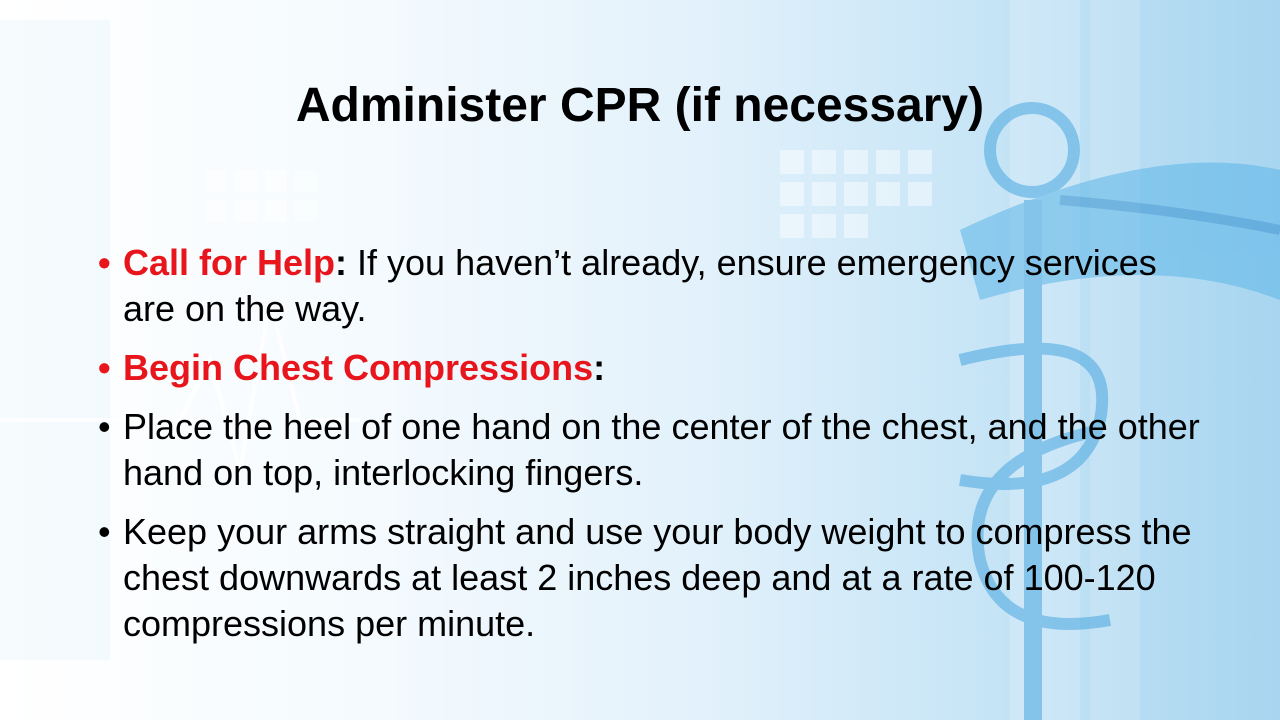  Describe the element at coordinates (229, 262) in the screenshot. I see `bullet-heading: Call for Help` at that location.